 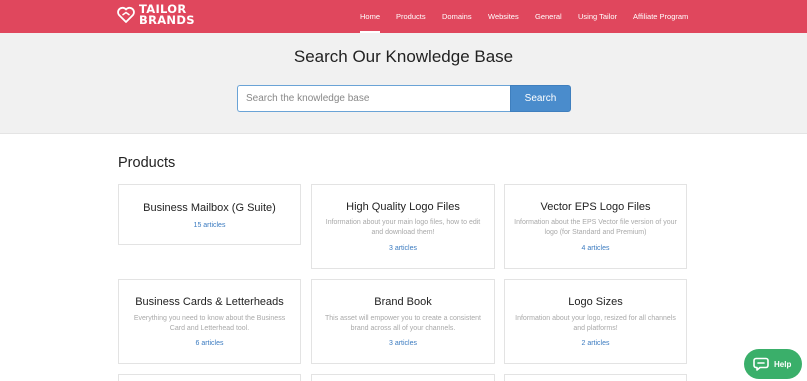 What do you see at coordinates (660, 16) in the screenshot?
I see `nav-affiliate-program: Affiliate Program` at bounding box center [660, 16].